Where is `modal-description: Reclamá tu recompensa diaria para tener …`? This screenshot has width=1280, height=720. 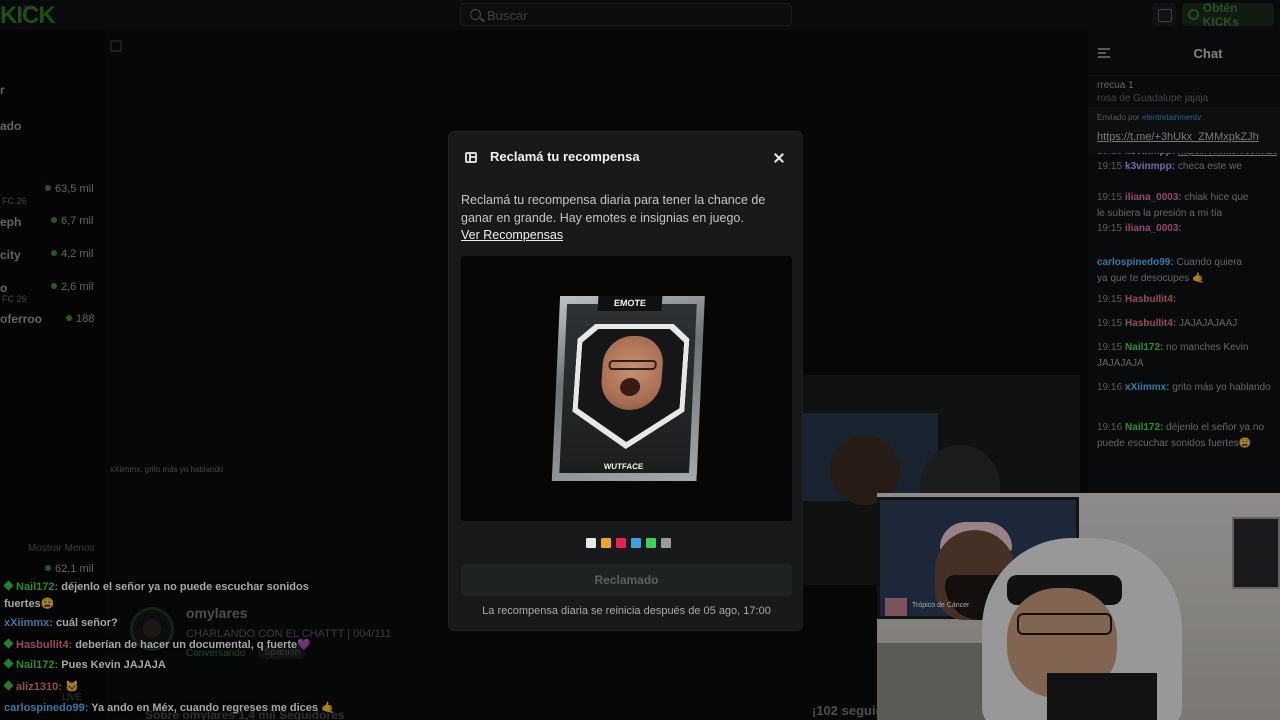 modal-description: Reclamá tu recompensa diaria para tener … is located at coordinates (613, 209).